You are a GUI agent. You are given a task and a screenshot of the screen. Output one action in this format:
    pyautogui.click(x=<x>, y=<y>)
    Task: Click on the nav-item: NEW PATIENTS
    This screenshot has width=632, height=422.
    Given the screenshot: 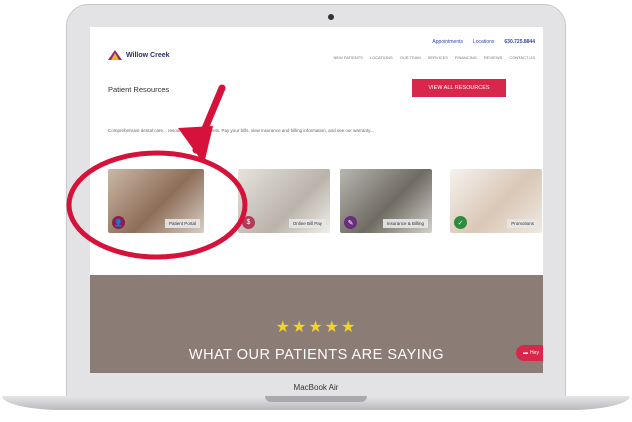 What is the action you would take?
    pyautogui.click(x=347, y=57)
    